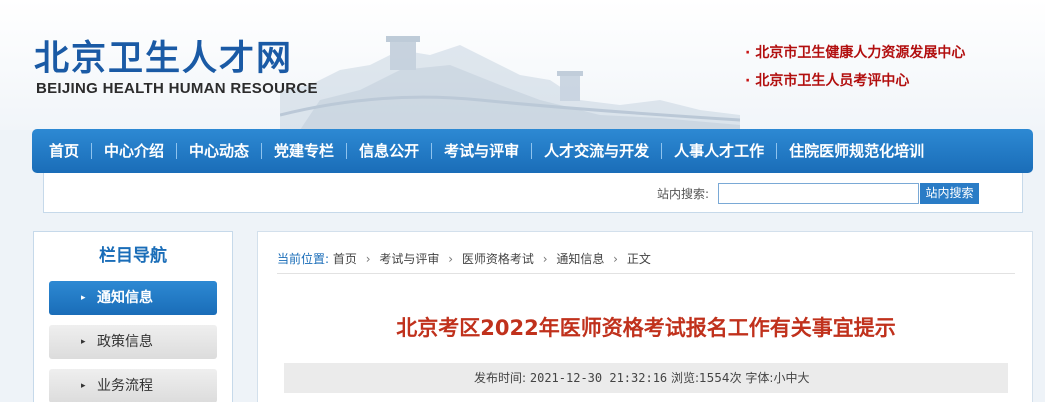 This screenshot has height=402, width=1045. Describe the element at coordinates (133, 256) in the screenshot. I see `sidebar-title: 栏目导航` at that location.